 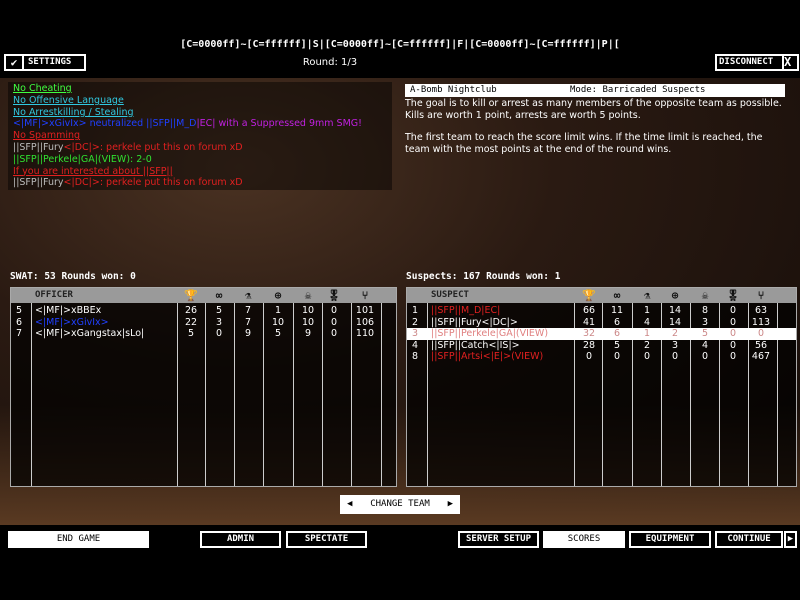 What do you see at coordinates (487, 356) in the screenshot?
I see `player-name: ||SFP||Artsi<|E|>(VIEW)` at bounding box center [487, 356].